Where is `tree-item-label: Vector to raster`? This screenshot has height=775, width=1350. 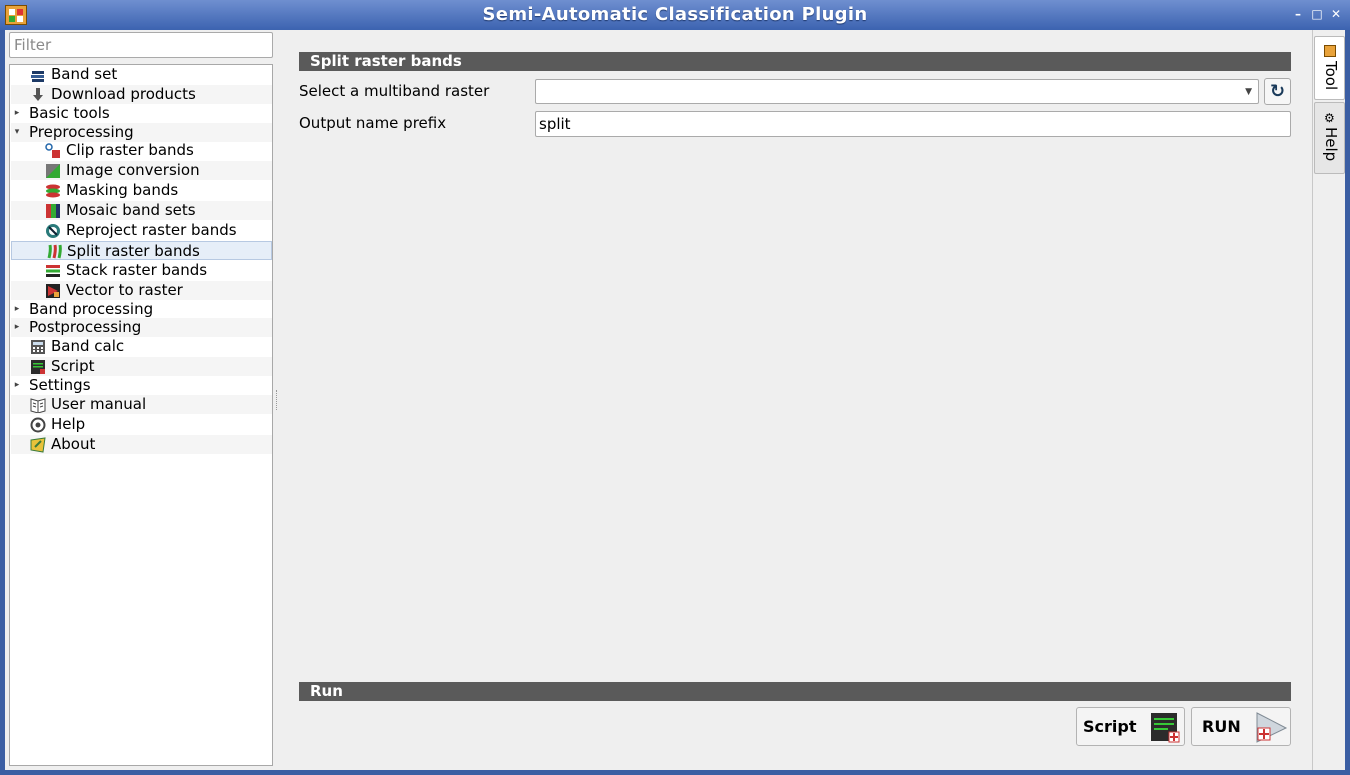 tree-item-label: Vector to raster is located at coordinates (124, 290).